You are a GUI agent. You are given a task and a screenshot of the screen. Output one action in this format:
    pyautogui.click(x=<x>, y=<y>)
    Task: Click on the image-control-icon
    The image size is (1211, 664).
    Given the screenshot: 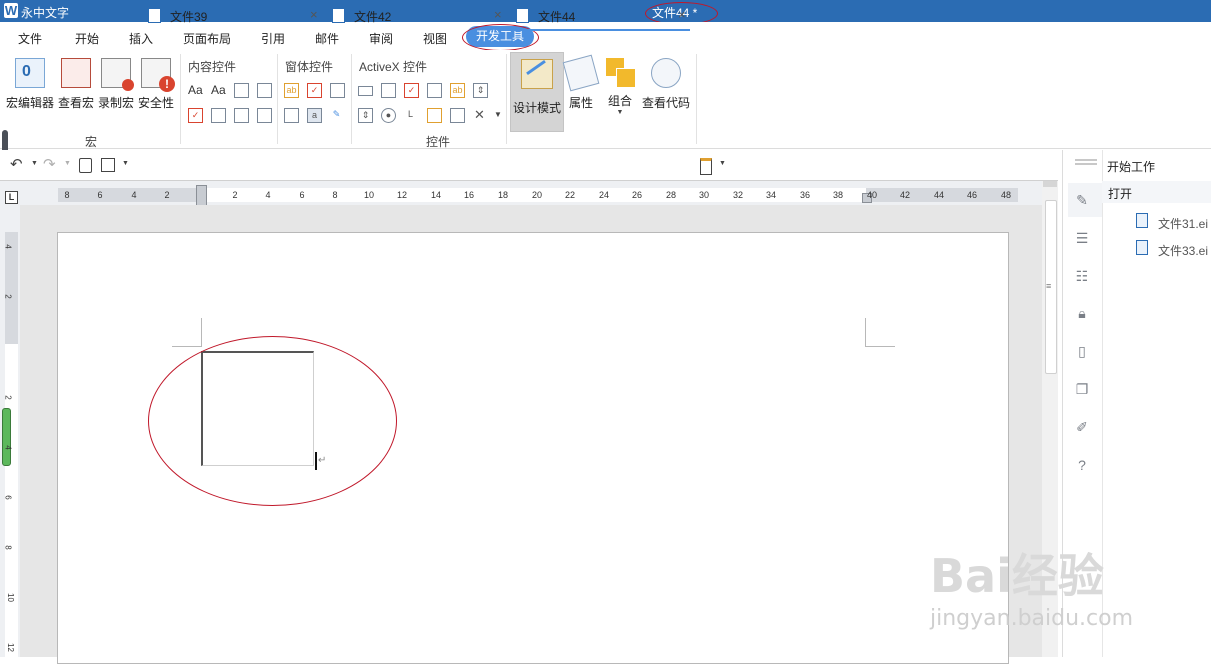 What is the action you would take?
    pyautogui.click(x=434, y=115)
    